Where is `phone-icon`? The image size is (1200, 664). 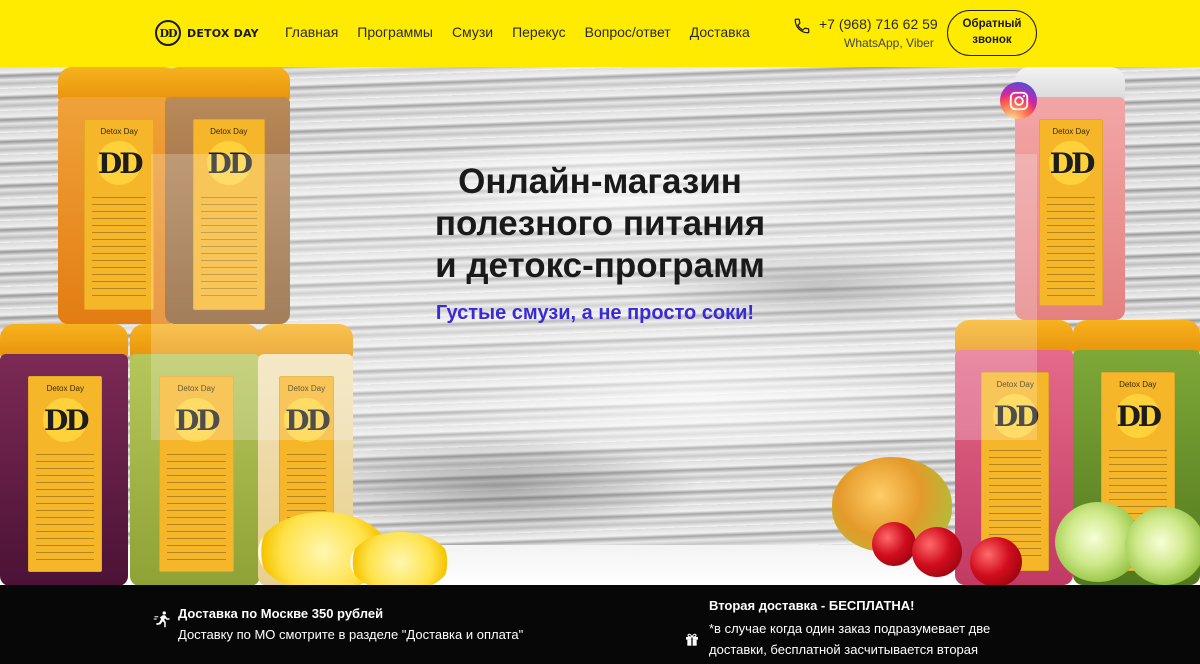 phone-icon is located at coordinates (802, 26).